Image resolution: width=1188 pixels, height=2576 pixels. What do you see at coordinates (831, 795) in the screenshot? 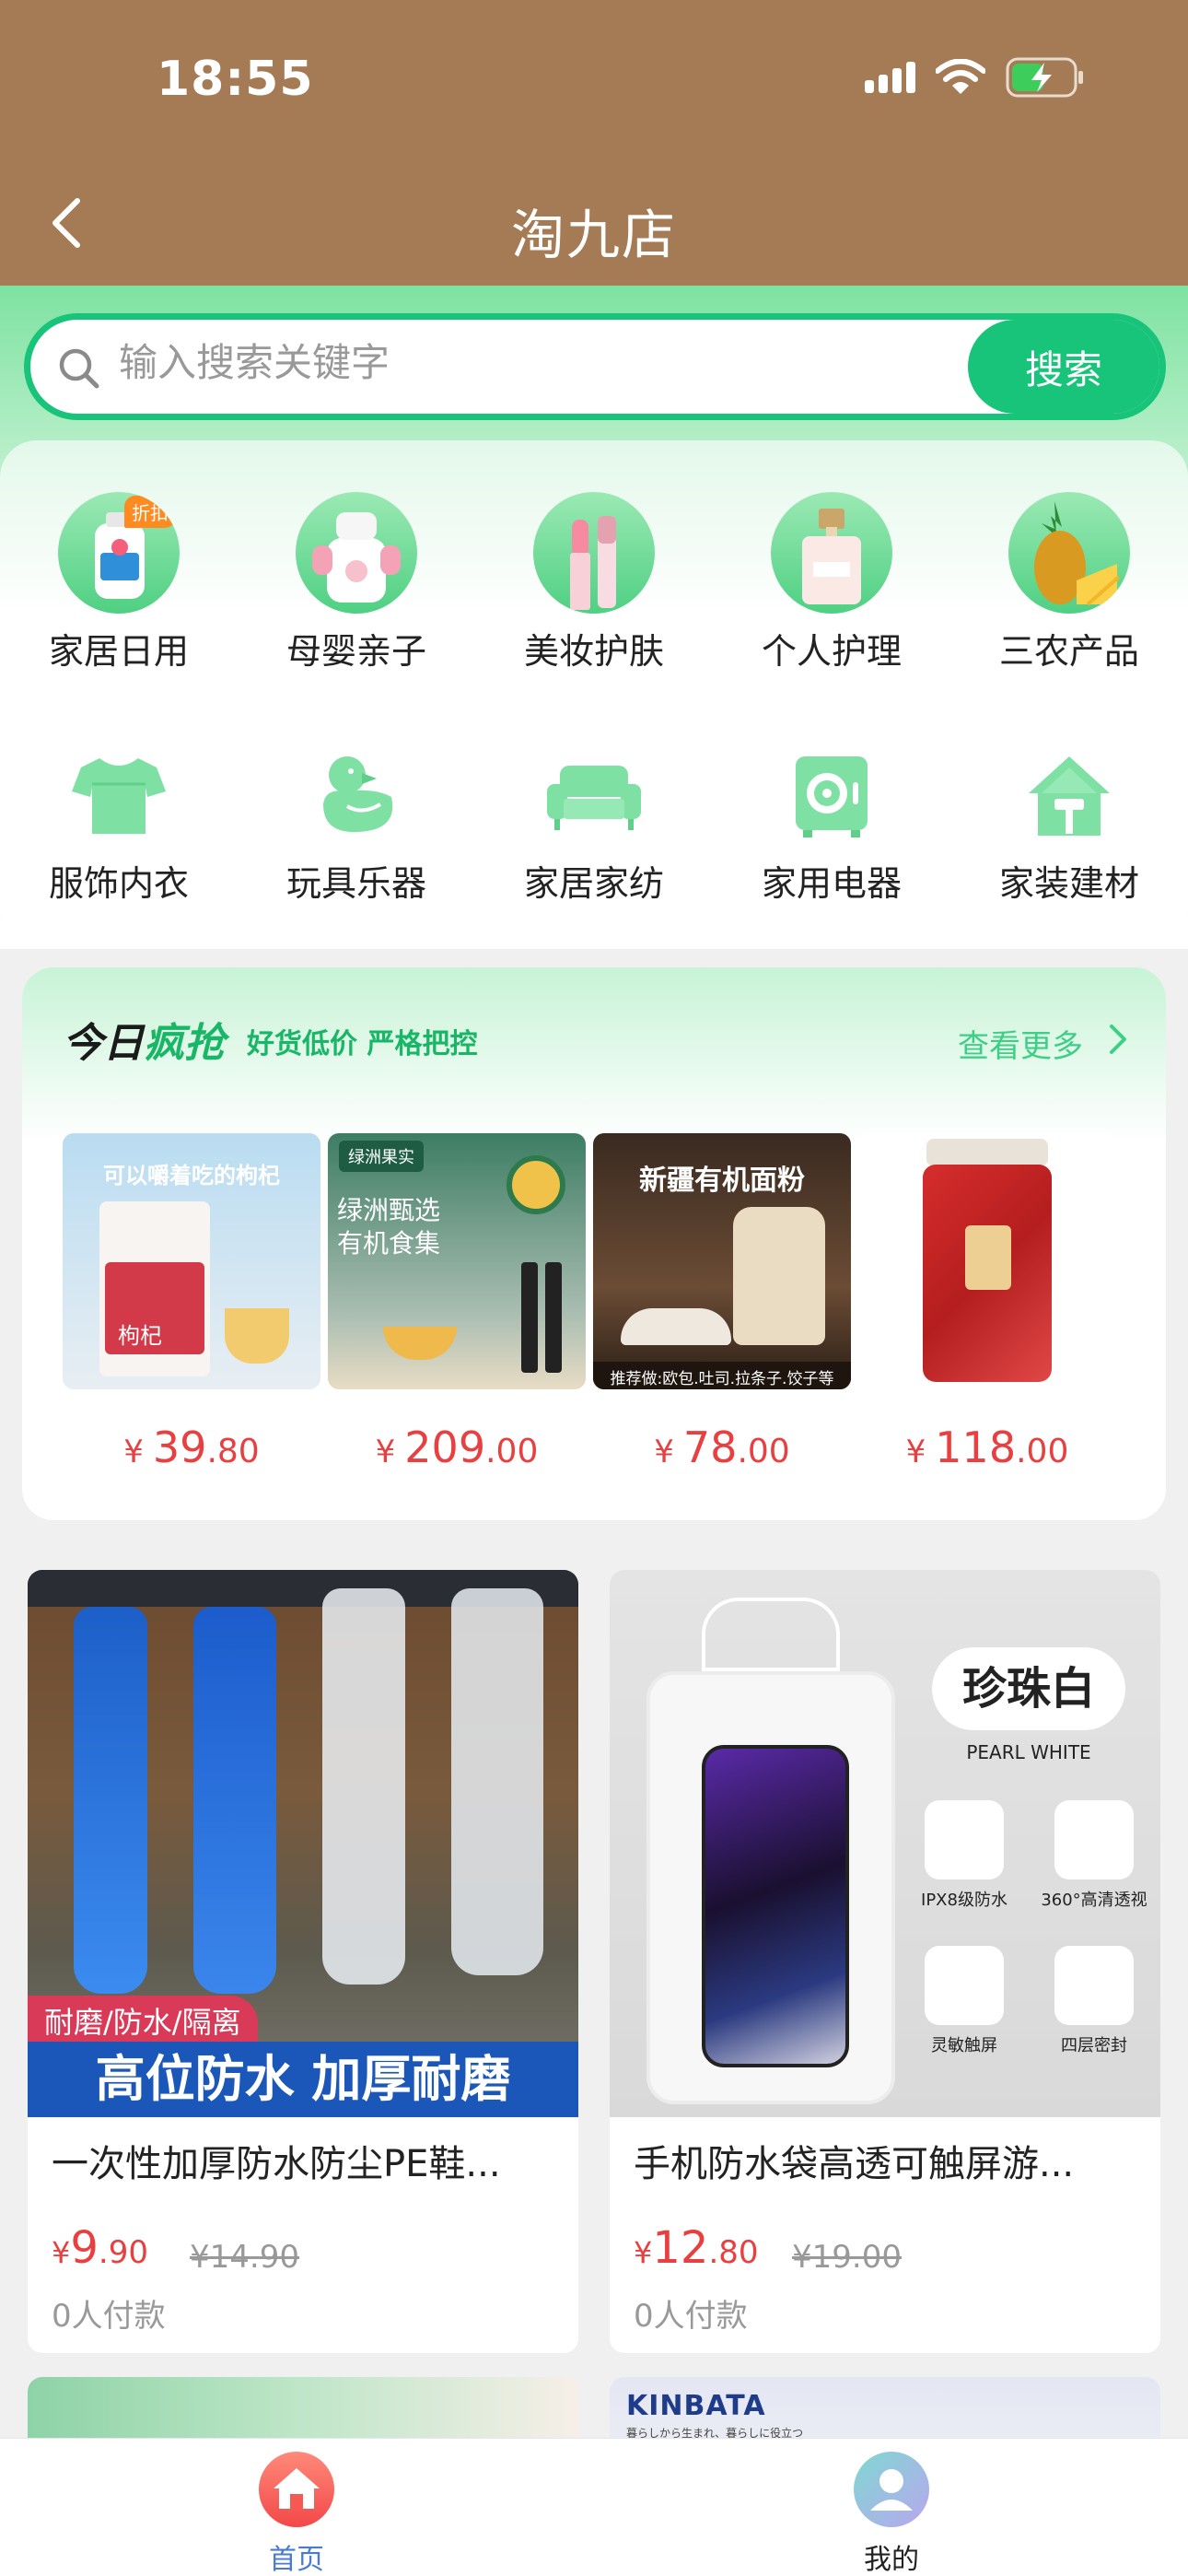
I see `appliance-icon` at bounding box center [831, 795].